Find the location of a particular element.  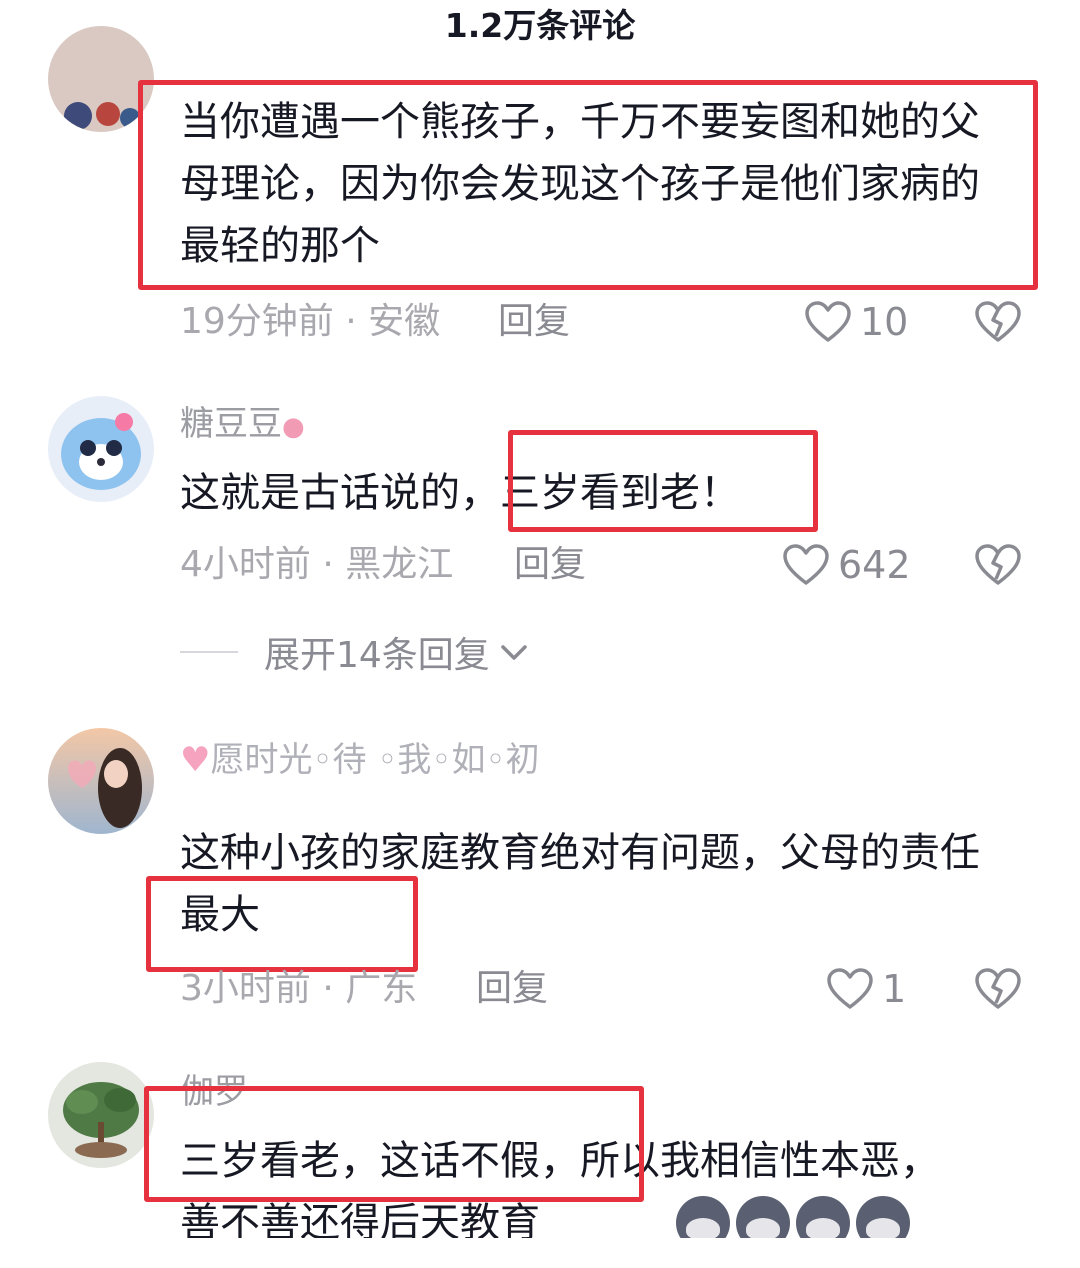

like-count: 1 is located at coordinates (894, 989).